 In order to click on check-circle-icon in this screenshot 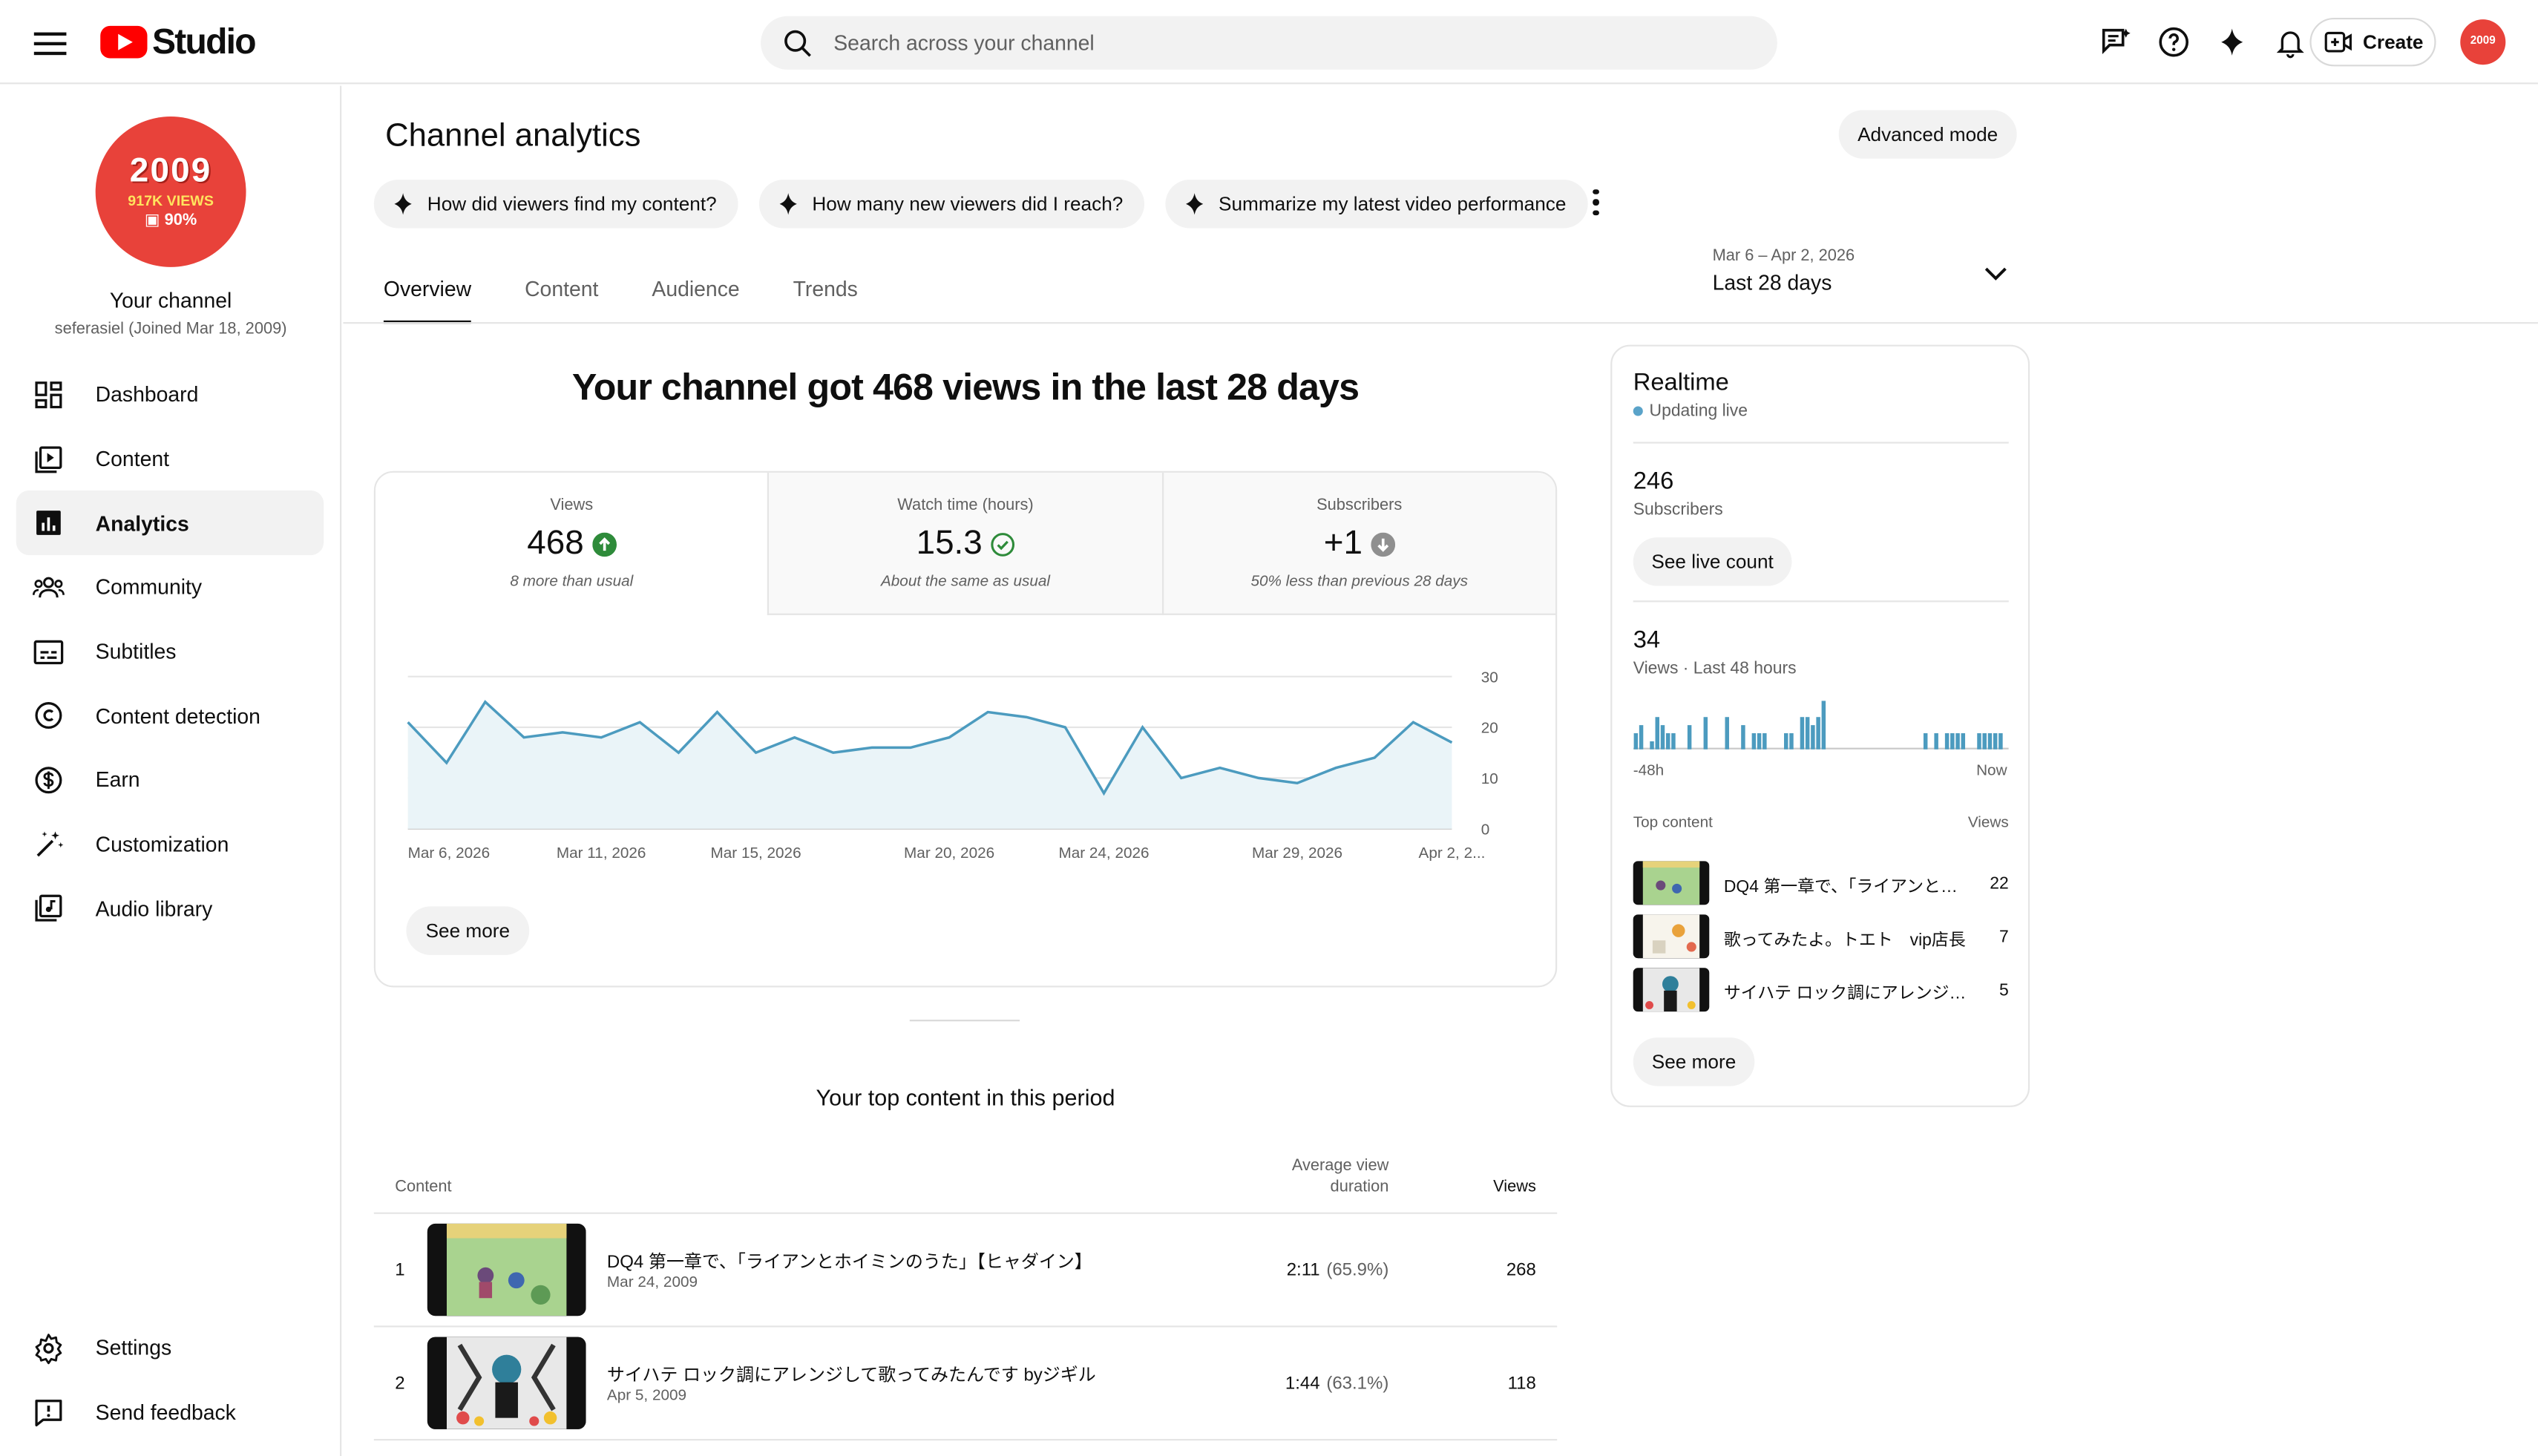, I will do `click(1002, 544)`.